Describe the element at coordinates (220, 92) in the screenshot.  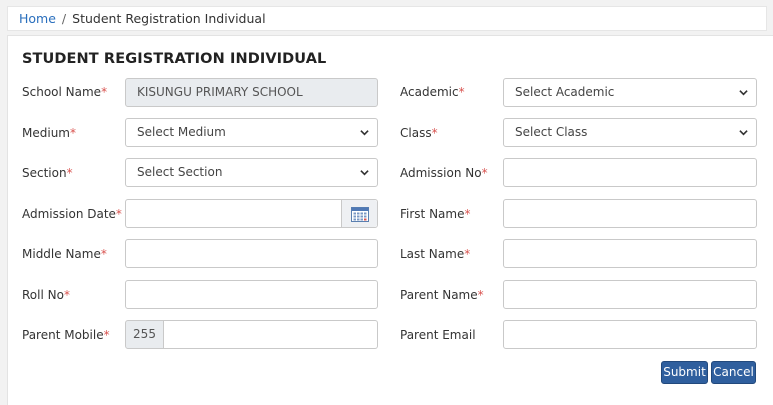
I see `school-name-value: KISUNGU PRIMARY SCHOOL` at that location.